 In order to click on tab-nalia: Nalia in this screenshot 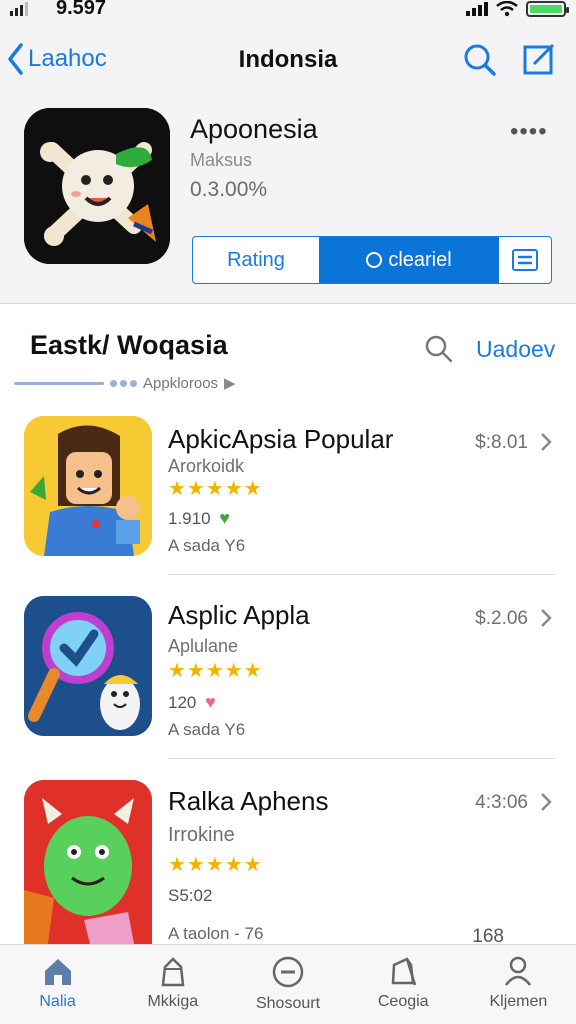, I will do `click(57, 984)`.